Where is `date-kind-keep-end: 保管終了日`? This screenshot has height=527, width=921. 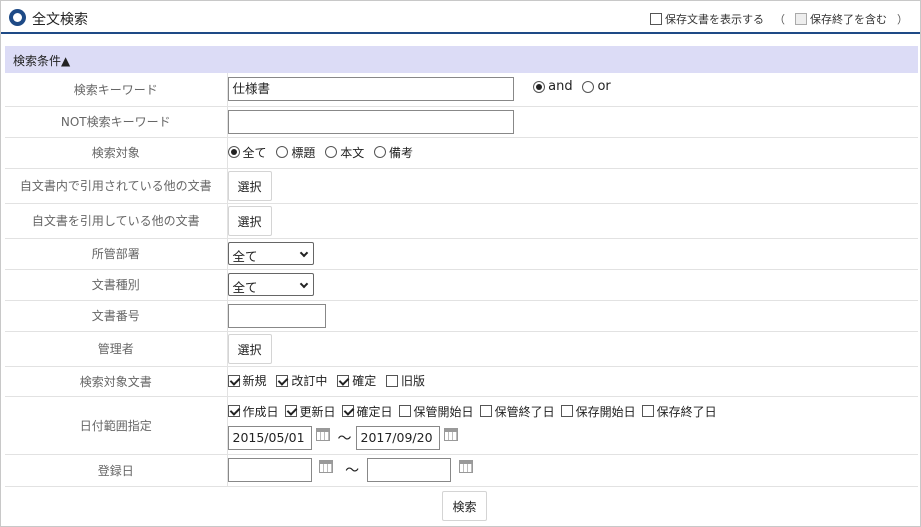 date-kind-keep-end: 保管終了日 is located at coordinates (517, 411).